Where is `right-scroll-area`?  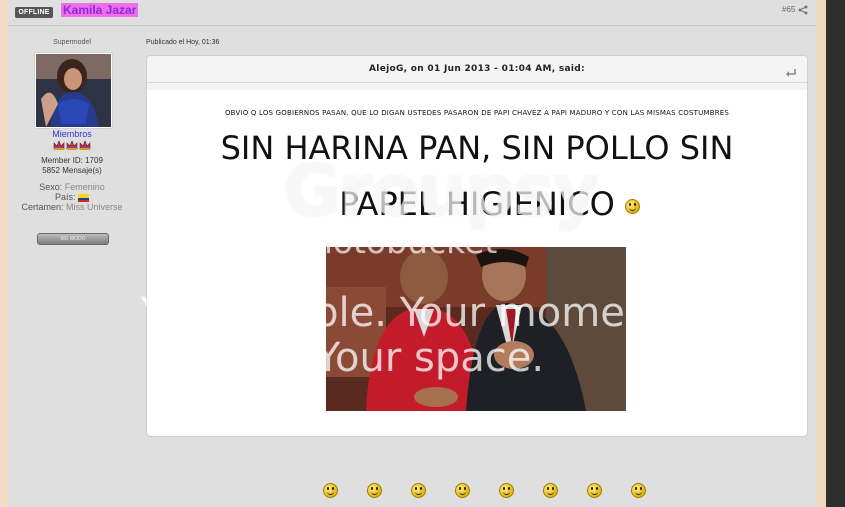 right-scroll-area is located at coordinates (835, 253).